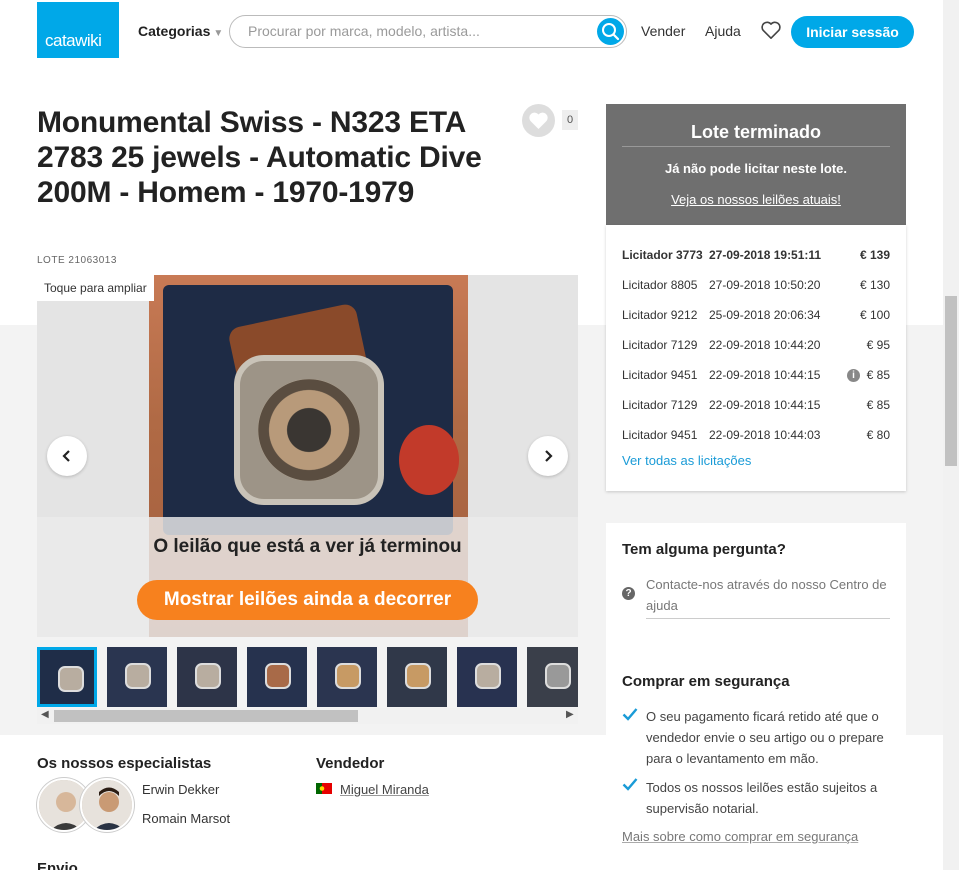 This screenshot has height=870, width=959. Describe the element at coordinates (186, 818) in the screenshot. I see `expert-name: Romain Marsot` at that location.